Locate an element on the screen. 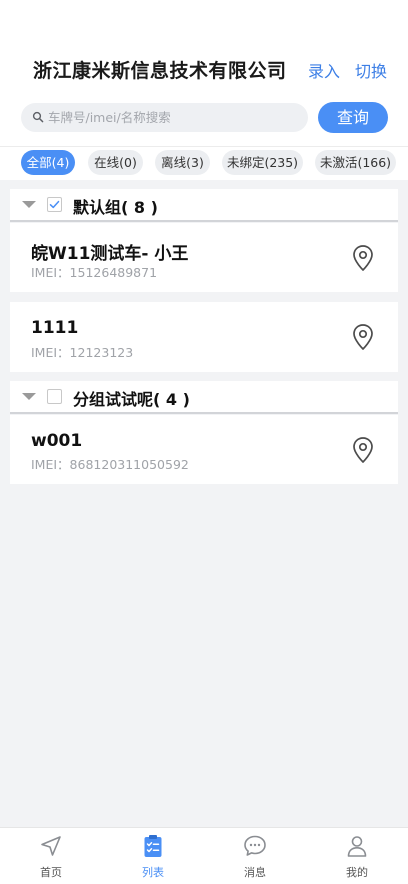  tab-label: 我的 is located at coordinates (357, 872).